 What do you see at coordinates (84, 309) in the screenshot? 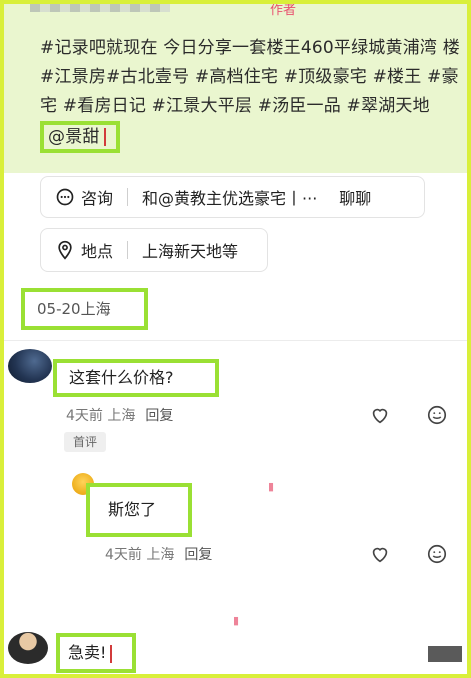
I see `post-date: 05-20上海` at bounding box center [84, 309].